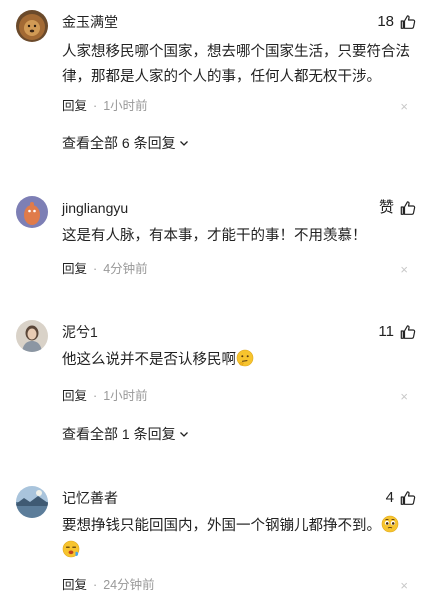  Describe the element at coordinates (32, 336) in the screenshot. I see `person-avatar-icon` at that location.